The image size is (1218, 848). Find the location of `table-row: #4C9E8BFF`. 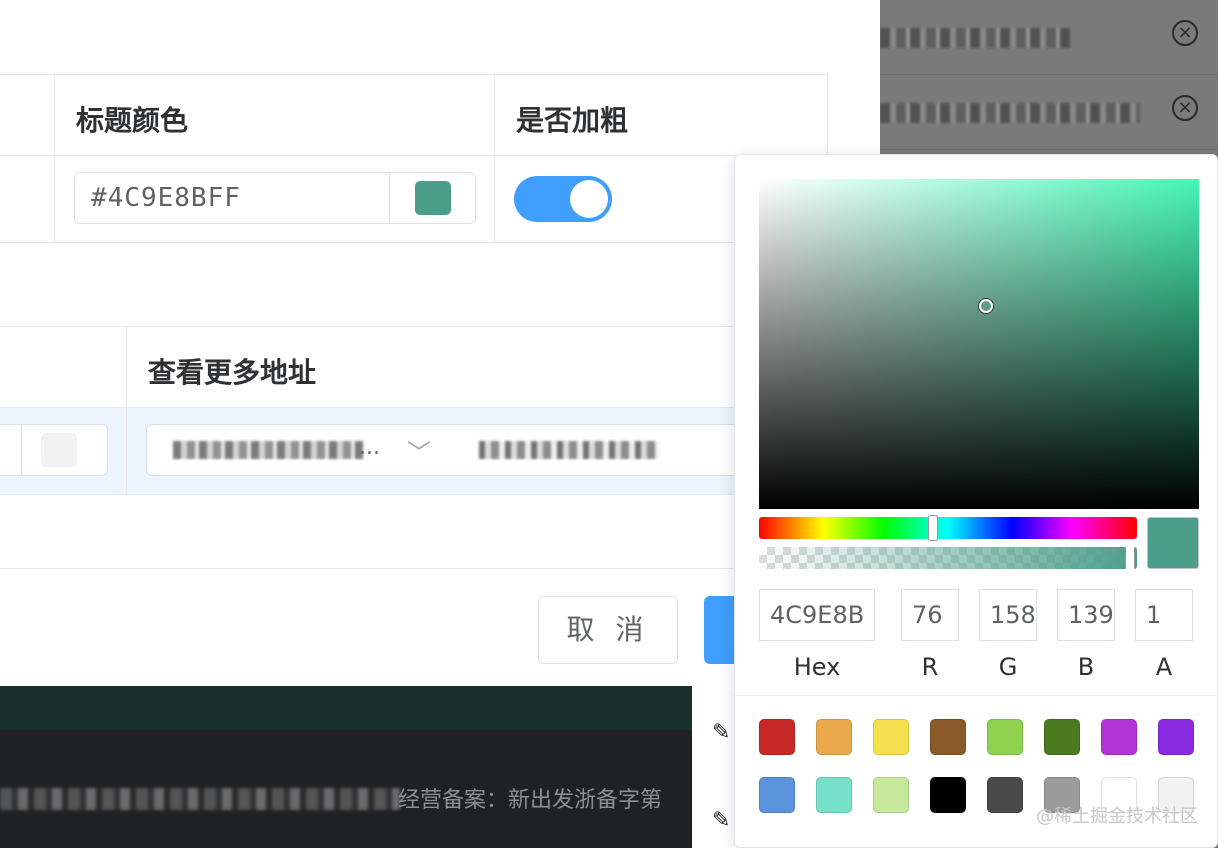

table-row: #4C9E8BFF is located at coordinates (414, 199).